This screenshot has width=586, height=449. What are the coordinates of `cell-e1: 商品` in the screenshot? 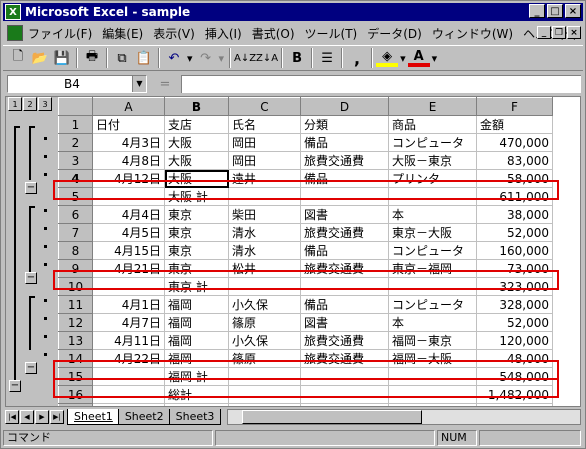 It's located at (432, 124).